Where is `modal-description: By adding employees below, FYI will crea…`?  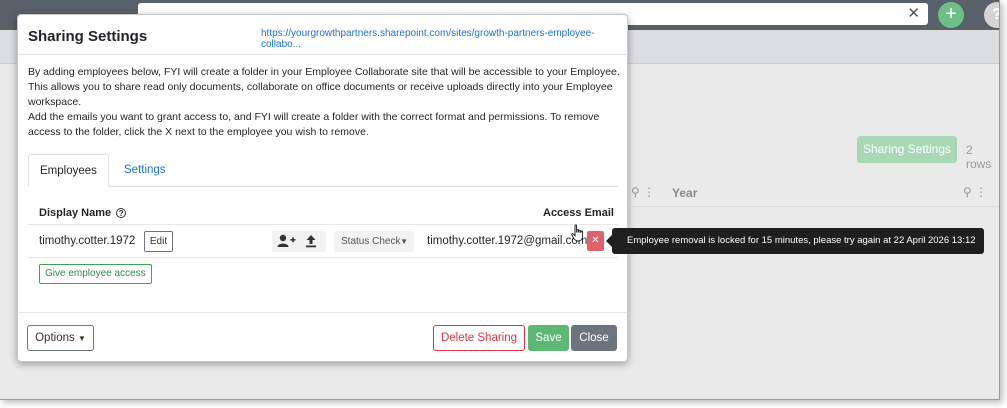
modal-description: By adding employees below, FYI will crea… is located at coordinates (325, 102).